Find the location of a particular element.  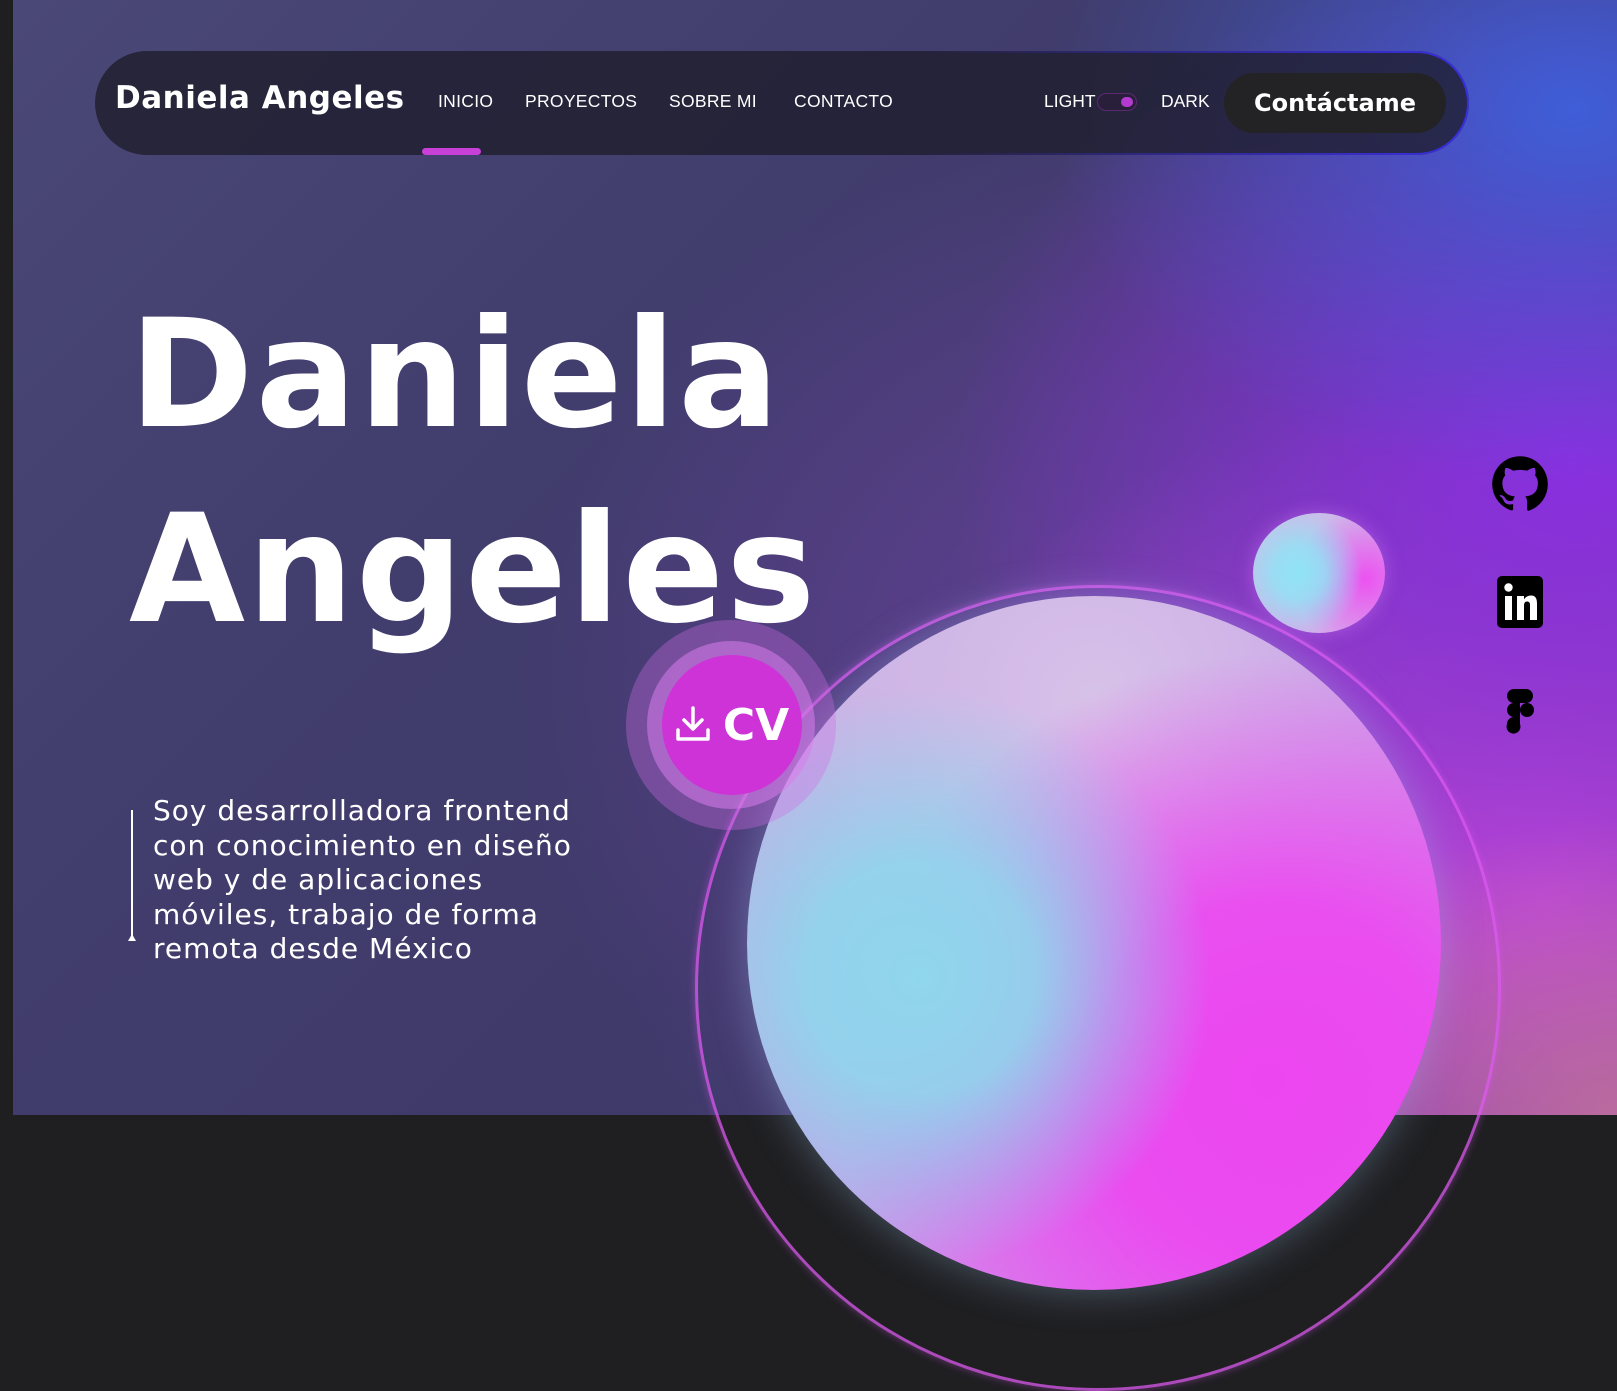

download-cv-button: CV is located at coordinates (732, 725).